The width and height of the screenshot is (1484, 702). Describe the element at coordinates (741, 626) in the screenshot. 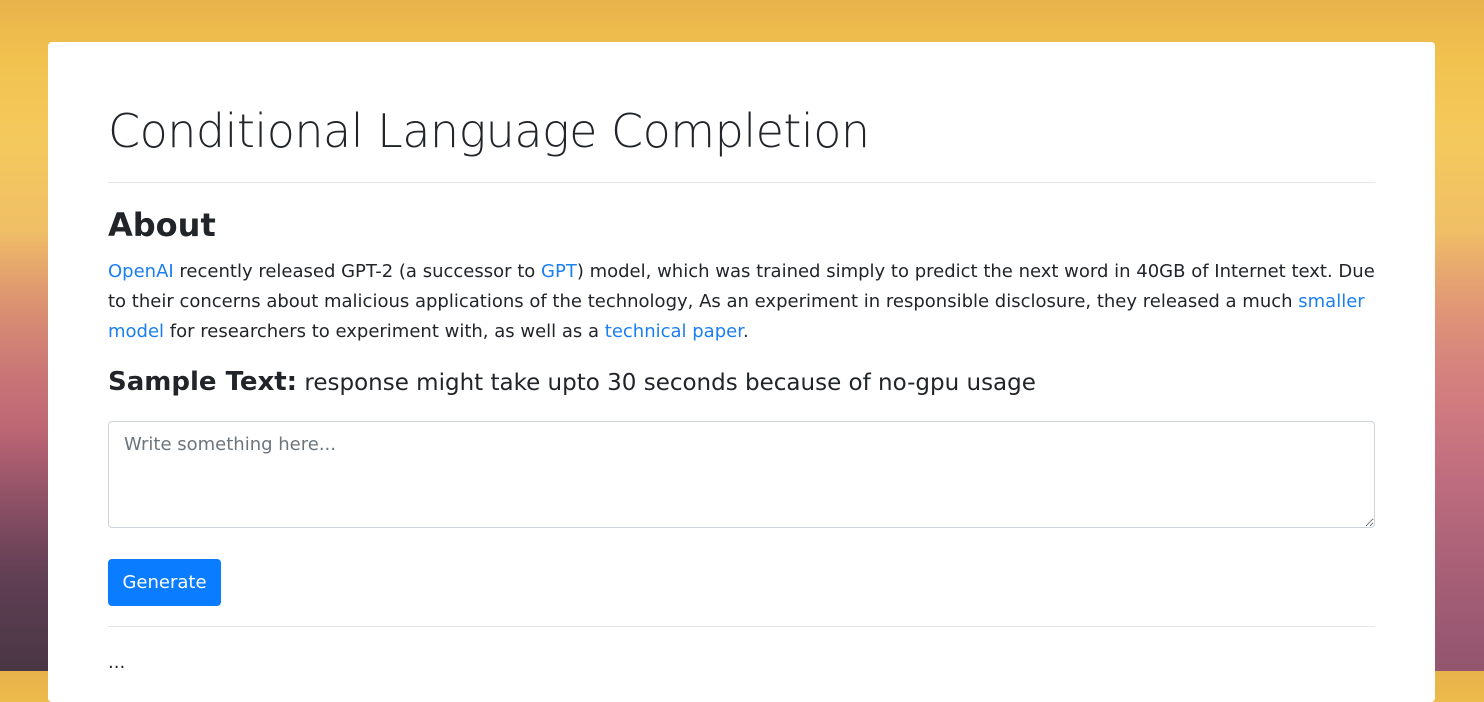

I see `output-divider` at that location.